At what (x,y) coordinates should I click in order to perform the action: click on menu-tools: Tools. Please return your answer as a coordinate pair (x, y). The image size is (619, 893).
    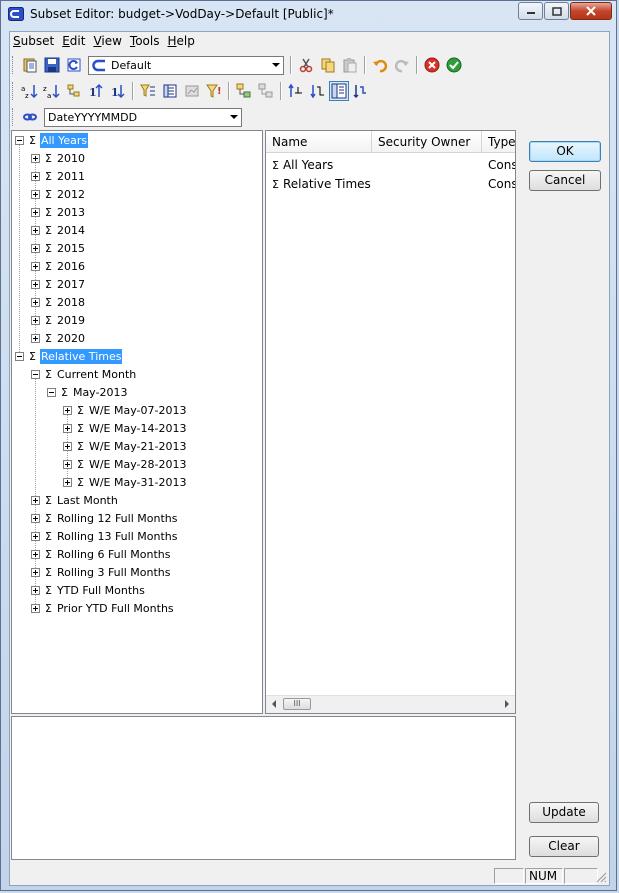
    Looking at the image, I should click on (146, 42).